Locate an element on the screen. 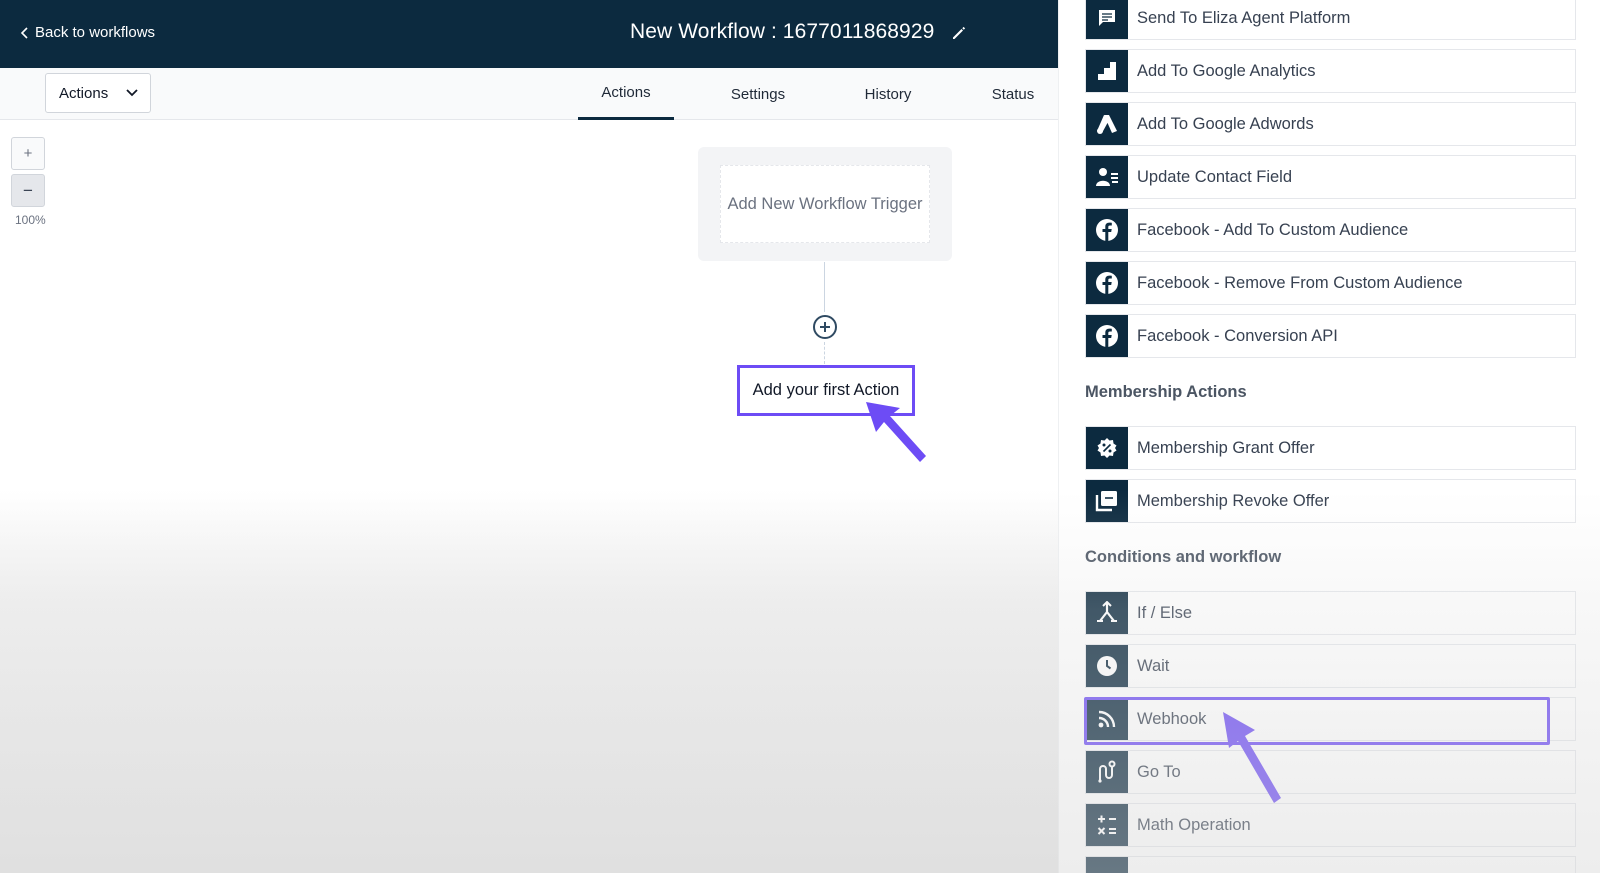 This screenshot has width=1600, height=873. action-item-membership-grant-offer: Membership Grant Offer is located at coordinates (1330, 448).